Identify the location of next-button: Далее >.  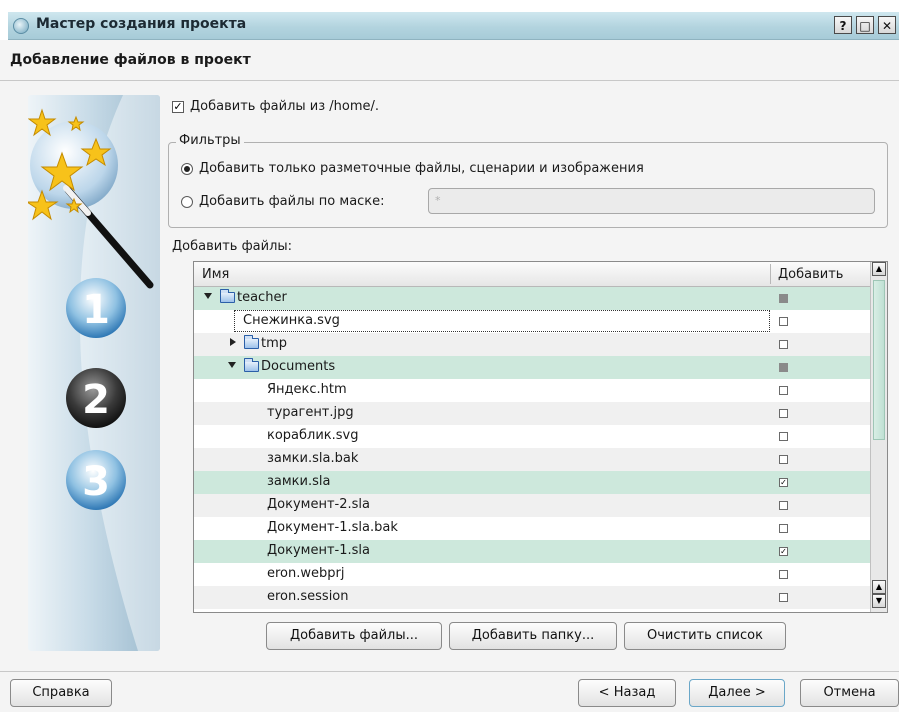
(737, 693).